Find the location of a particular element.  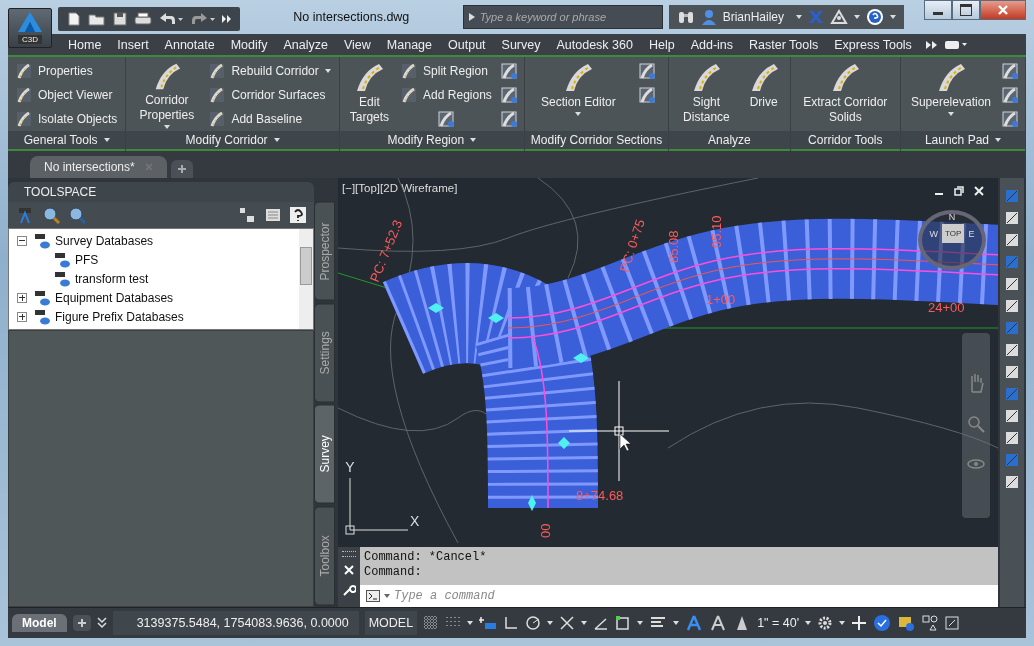

ribbon-tab: View is located at coordinates (357, 44).